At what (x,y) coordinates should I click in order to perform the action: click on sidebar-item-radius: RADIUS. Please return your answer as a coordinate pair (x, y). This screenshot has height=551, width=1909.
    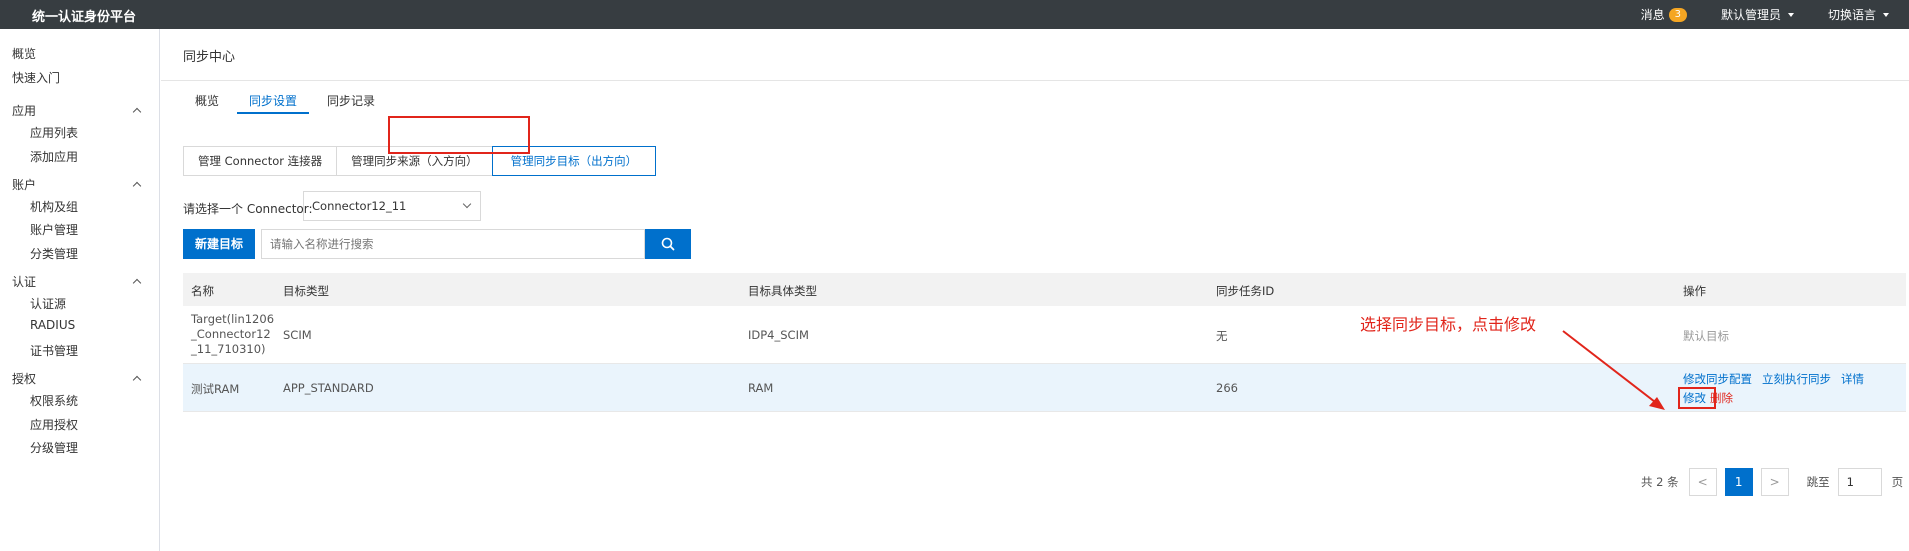
    Looking at the image, I should click on (52, 325).